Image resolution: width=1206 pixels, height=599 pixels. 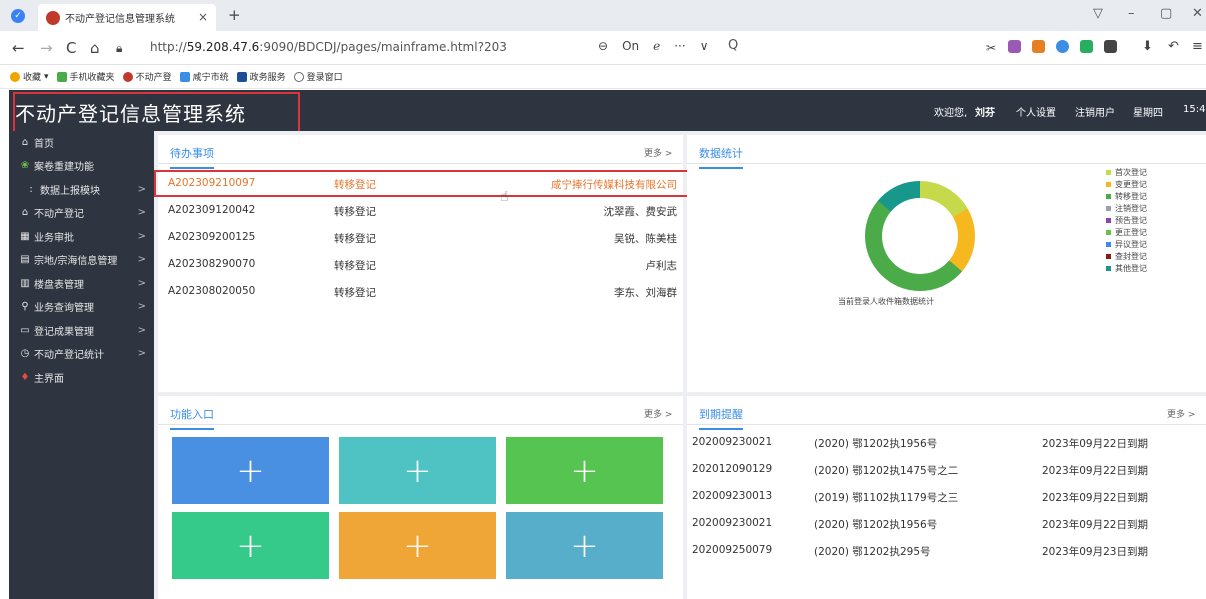 I want to click on reload-button: C, so click(x=71, y=48).